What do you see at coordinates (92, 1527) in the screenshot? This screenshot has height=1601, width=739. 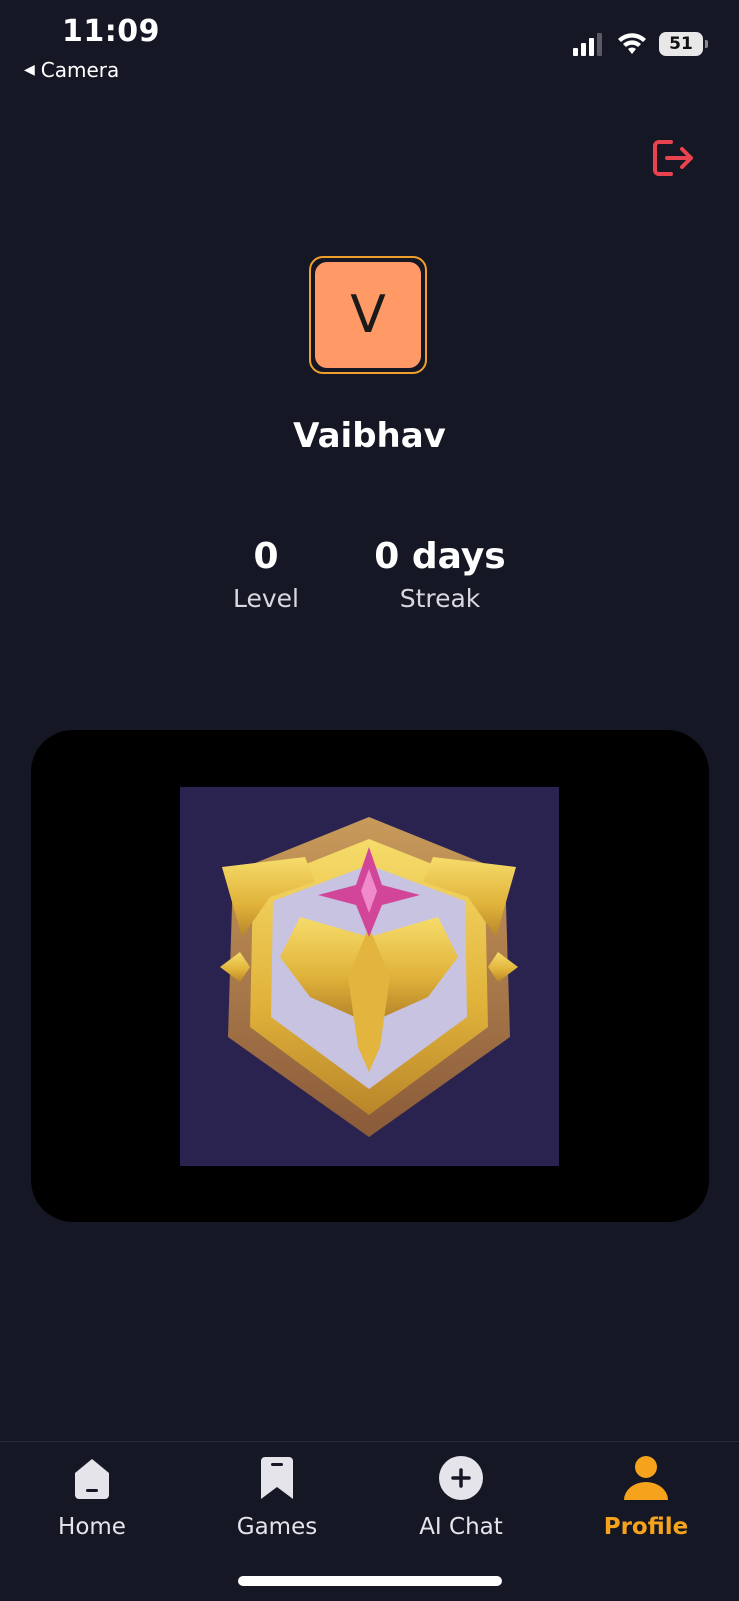 I see `tab-home-label: Home` at bounding box center [92, 1527].